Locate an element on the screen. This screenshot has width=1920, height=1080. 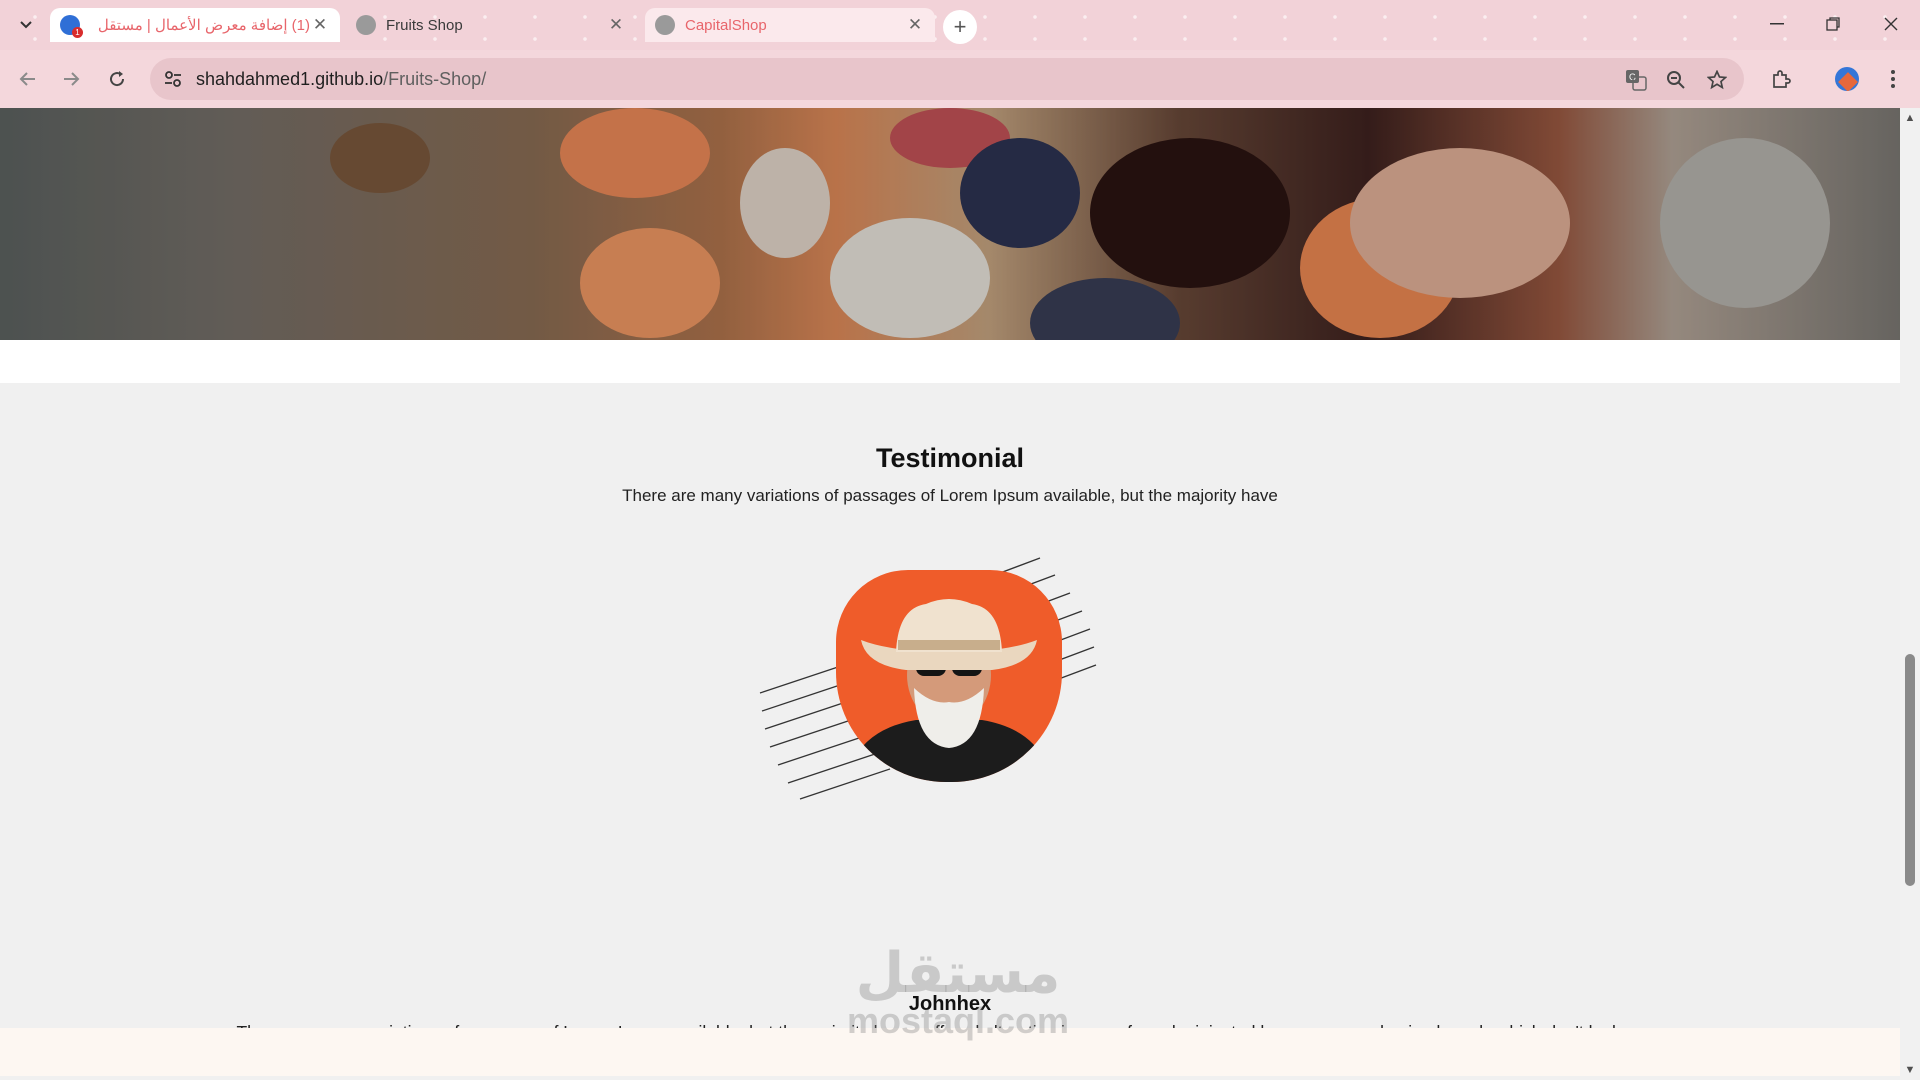
site-settings-icon is located at coordinates (173, 79).